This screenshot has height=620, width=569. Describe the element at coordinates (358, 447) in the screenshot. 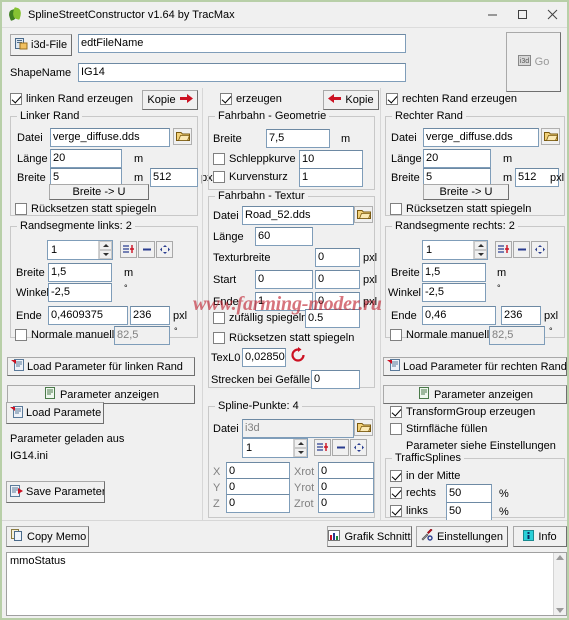

I see `spline-move-icon` at that location.